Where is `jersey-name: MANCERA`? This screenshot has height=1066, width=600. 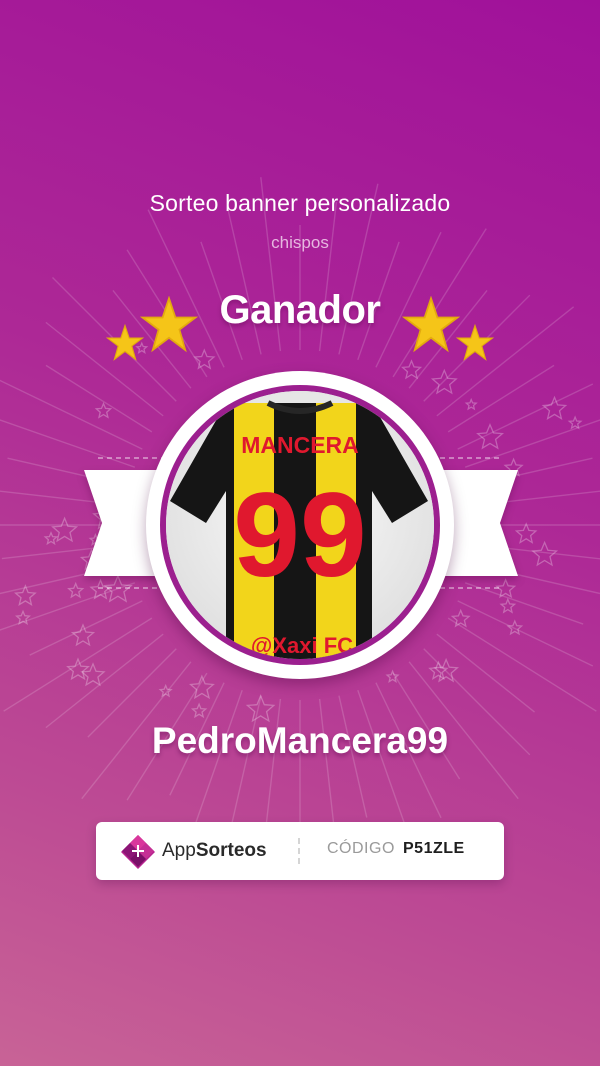
jersey-name: MANCERA is located at coordinates (300, 445).